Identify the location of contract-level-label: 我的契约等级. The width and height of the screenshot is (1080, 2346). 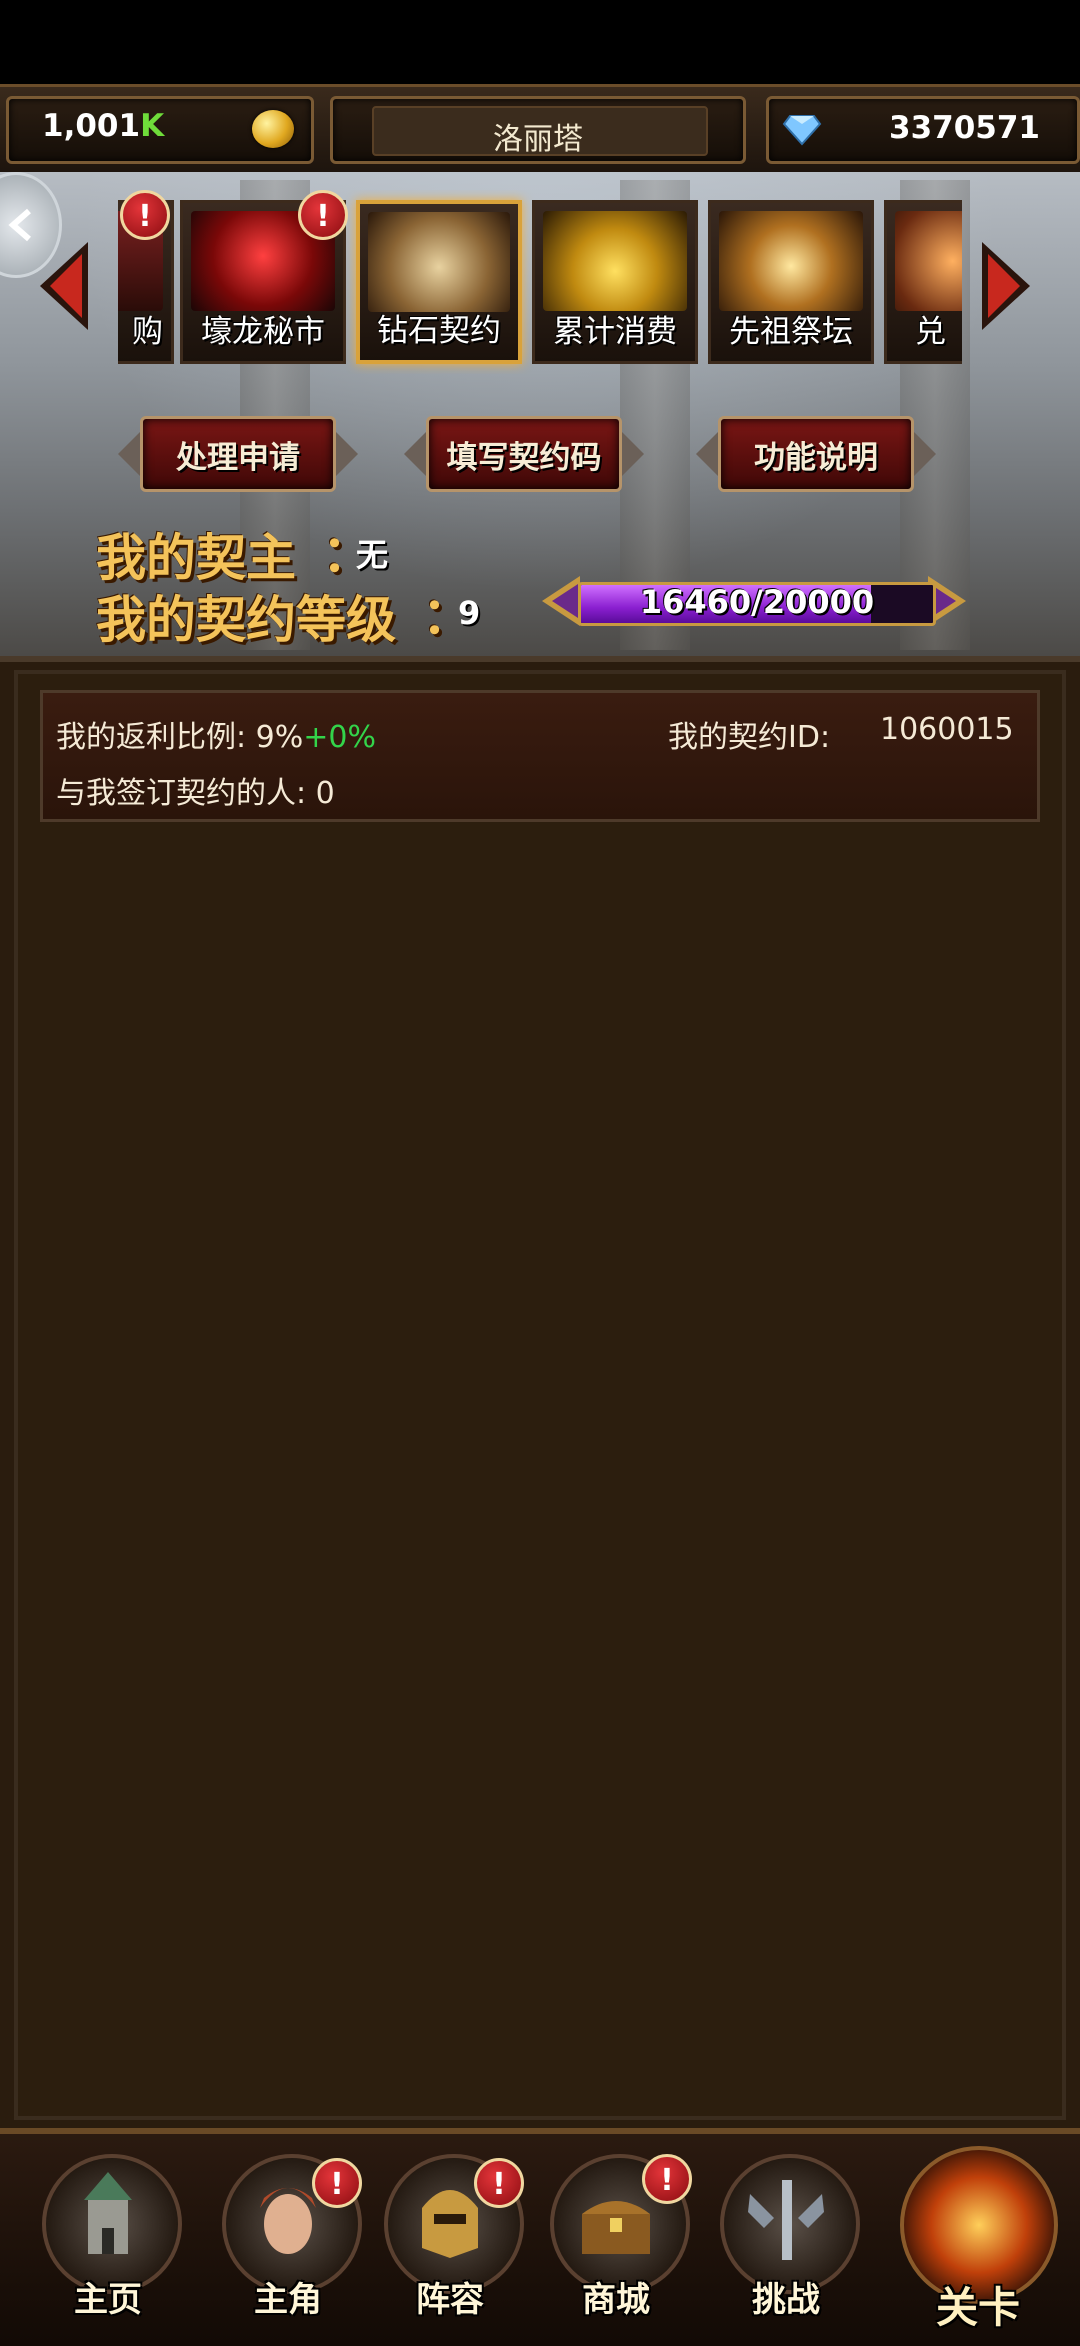
(246, 620).